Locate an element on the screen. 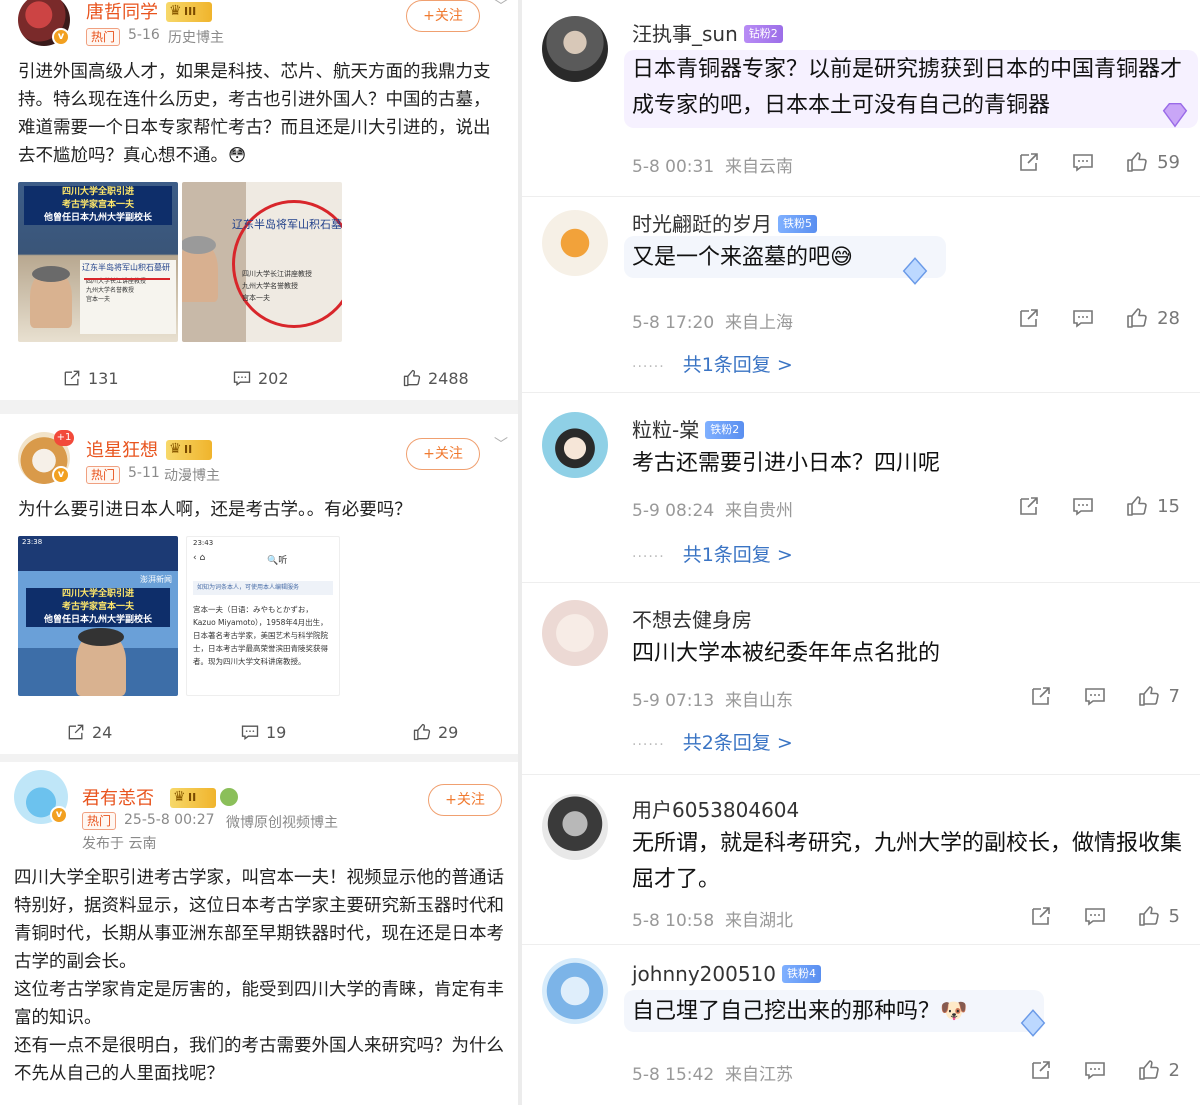 The height and width of the screenshot is (1105, 1200). comment-author: johnny200510 铁粉4 is located at coordinates (727, 974).